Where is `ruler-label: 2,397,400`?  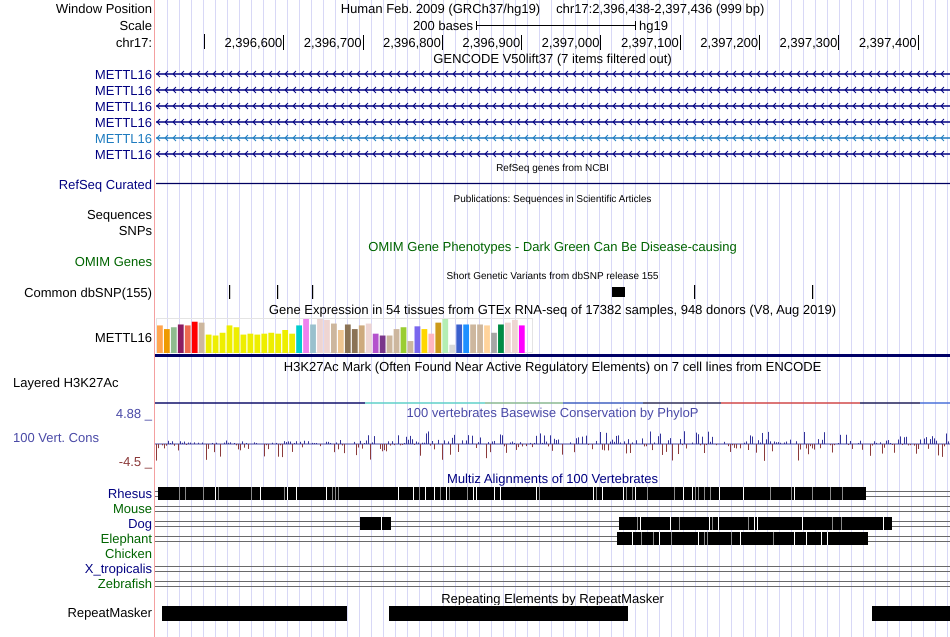
ruler-label: 2,397,400 is located at coordinates (887, 42).